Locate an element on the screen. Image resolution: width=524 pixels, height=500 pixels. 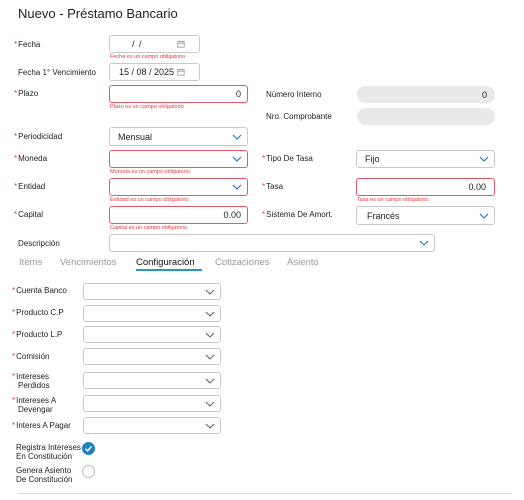
capital-label: *Capital is located at coordinates (29, 214).